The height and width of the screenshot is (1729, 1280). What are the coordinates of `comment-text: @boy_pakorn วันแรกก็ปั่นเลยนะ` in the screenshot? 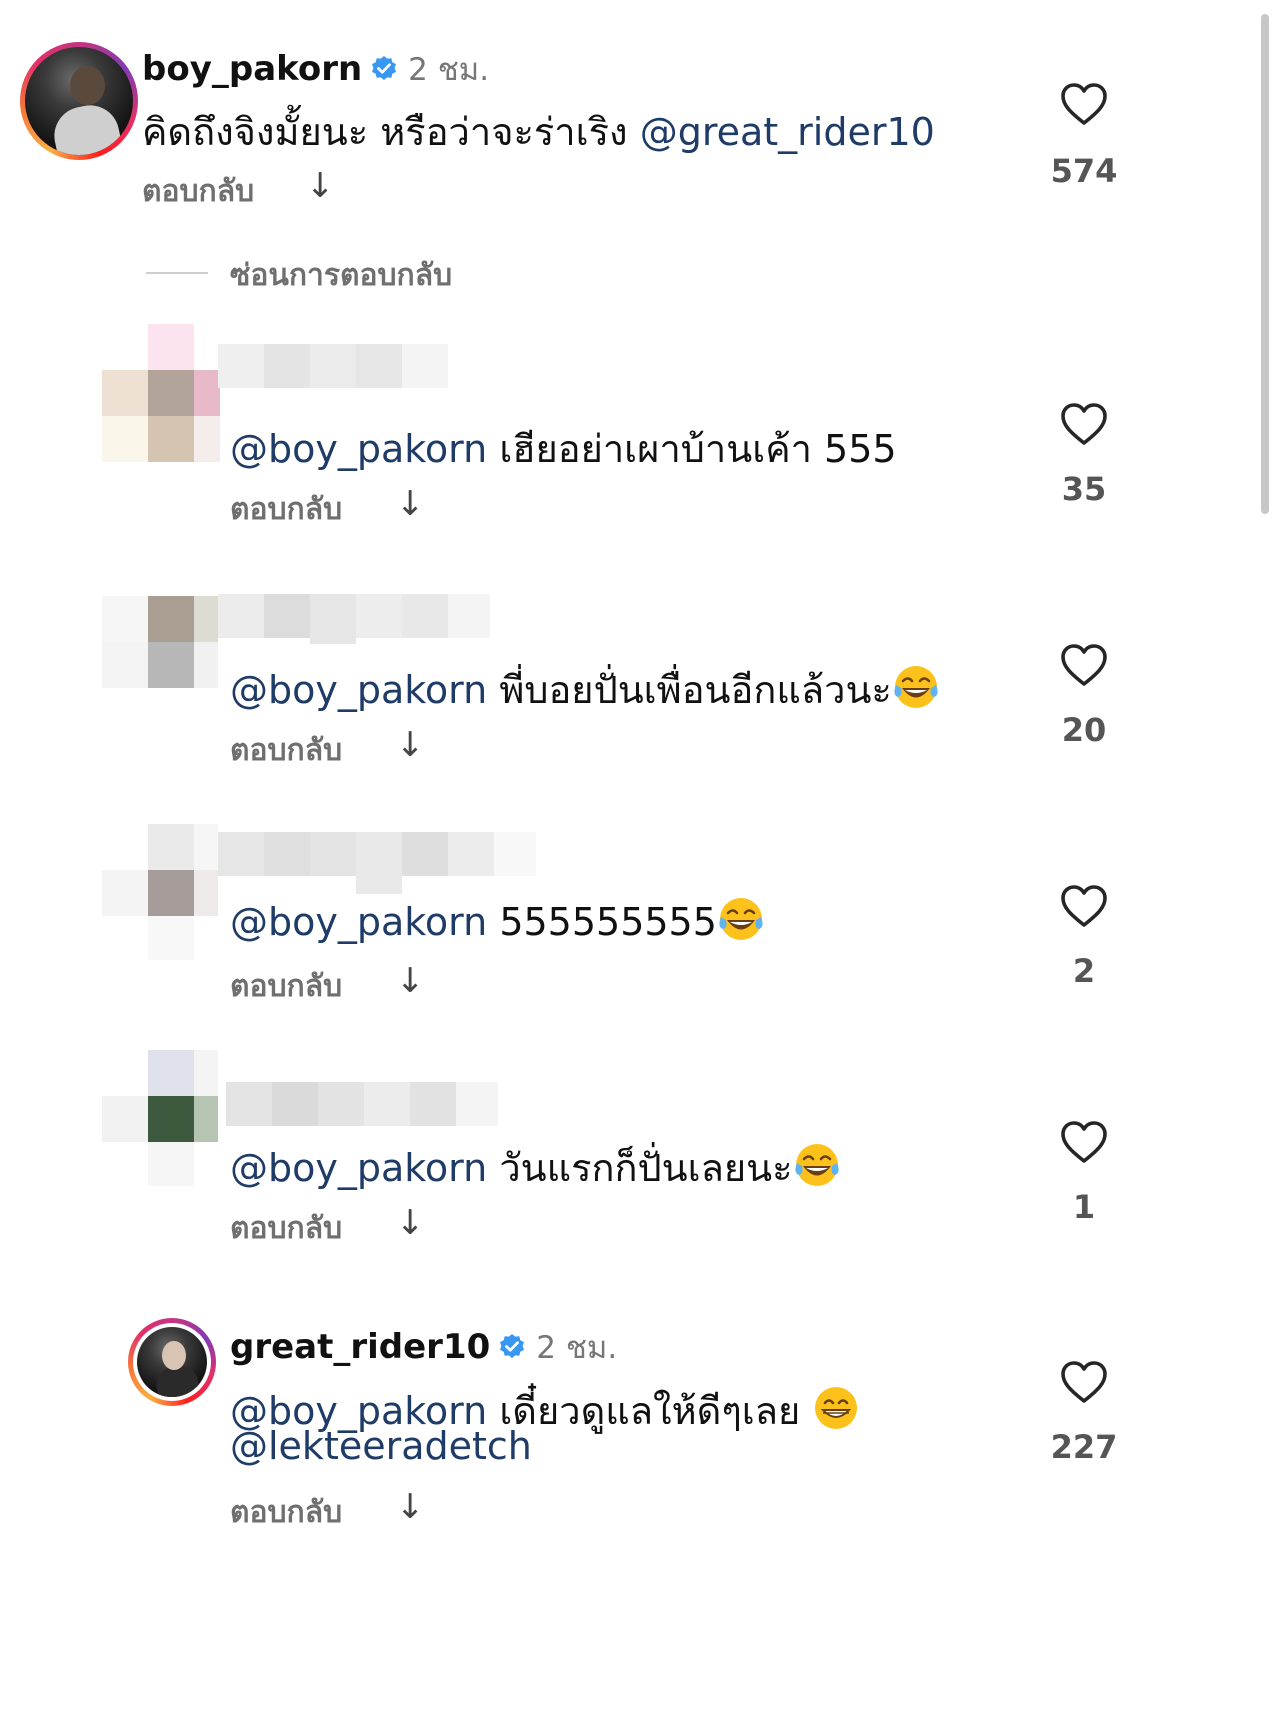 It's located at (535, 1167).